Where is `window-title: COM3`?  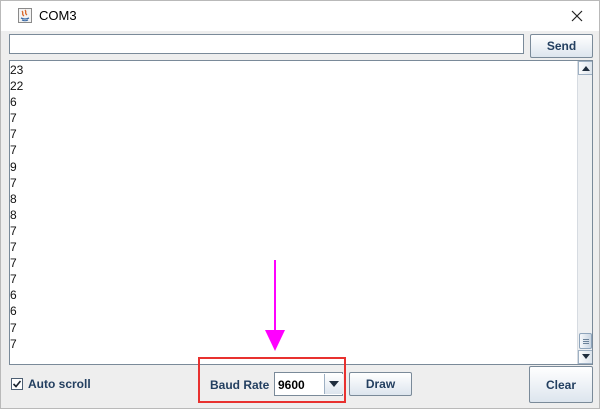
window-title: COM3 is located at coordinates (58, 15).